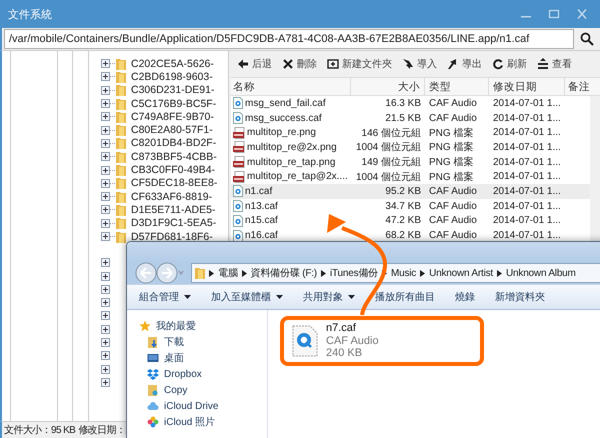  What do you see at coordinates (153, 358) in the screenshot?
I see `desktop-icon` at bounding box center [153, 358].